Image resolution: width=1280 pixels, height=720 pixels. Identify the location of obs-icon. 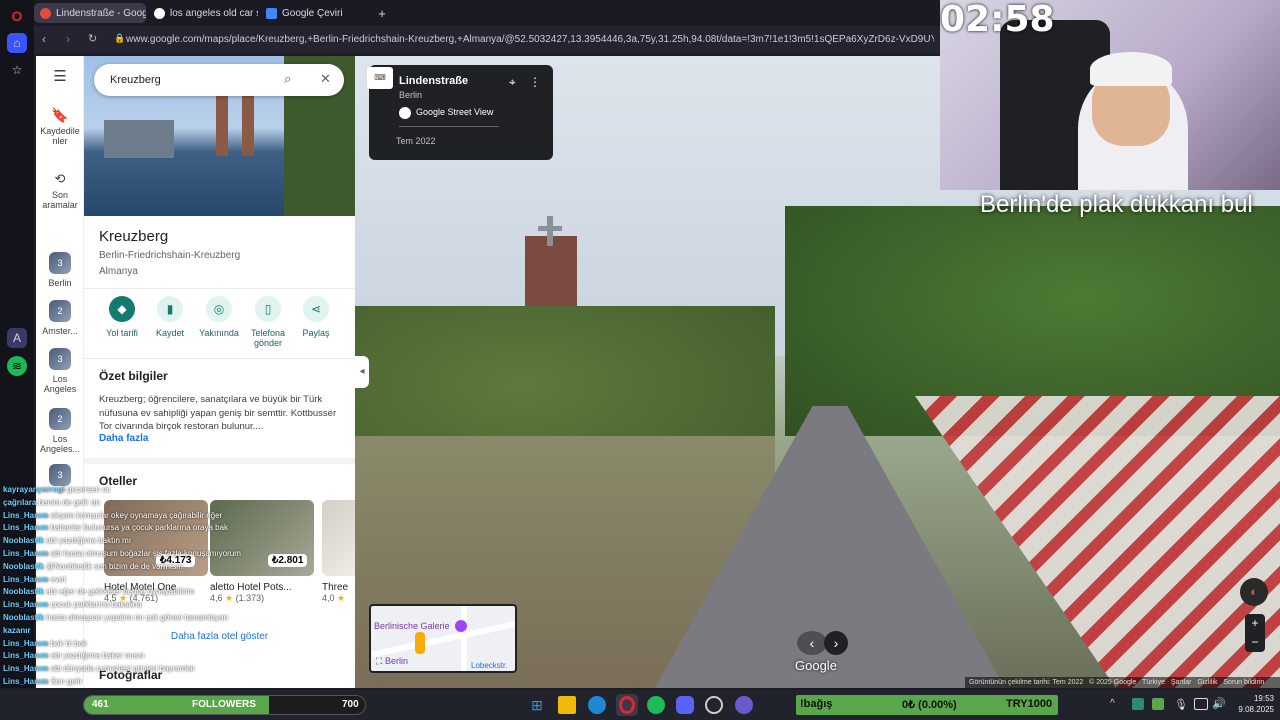
(714, 705).